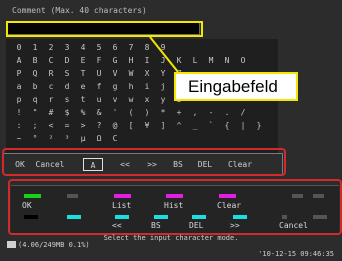 Image resolution: width=342 pixels, height=261 pixels. Describe the element at coordinates (195, 60) in the screenshot. I see `char-key: L` at that location.